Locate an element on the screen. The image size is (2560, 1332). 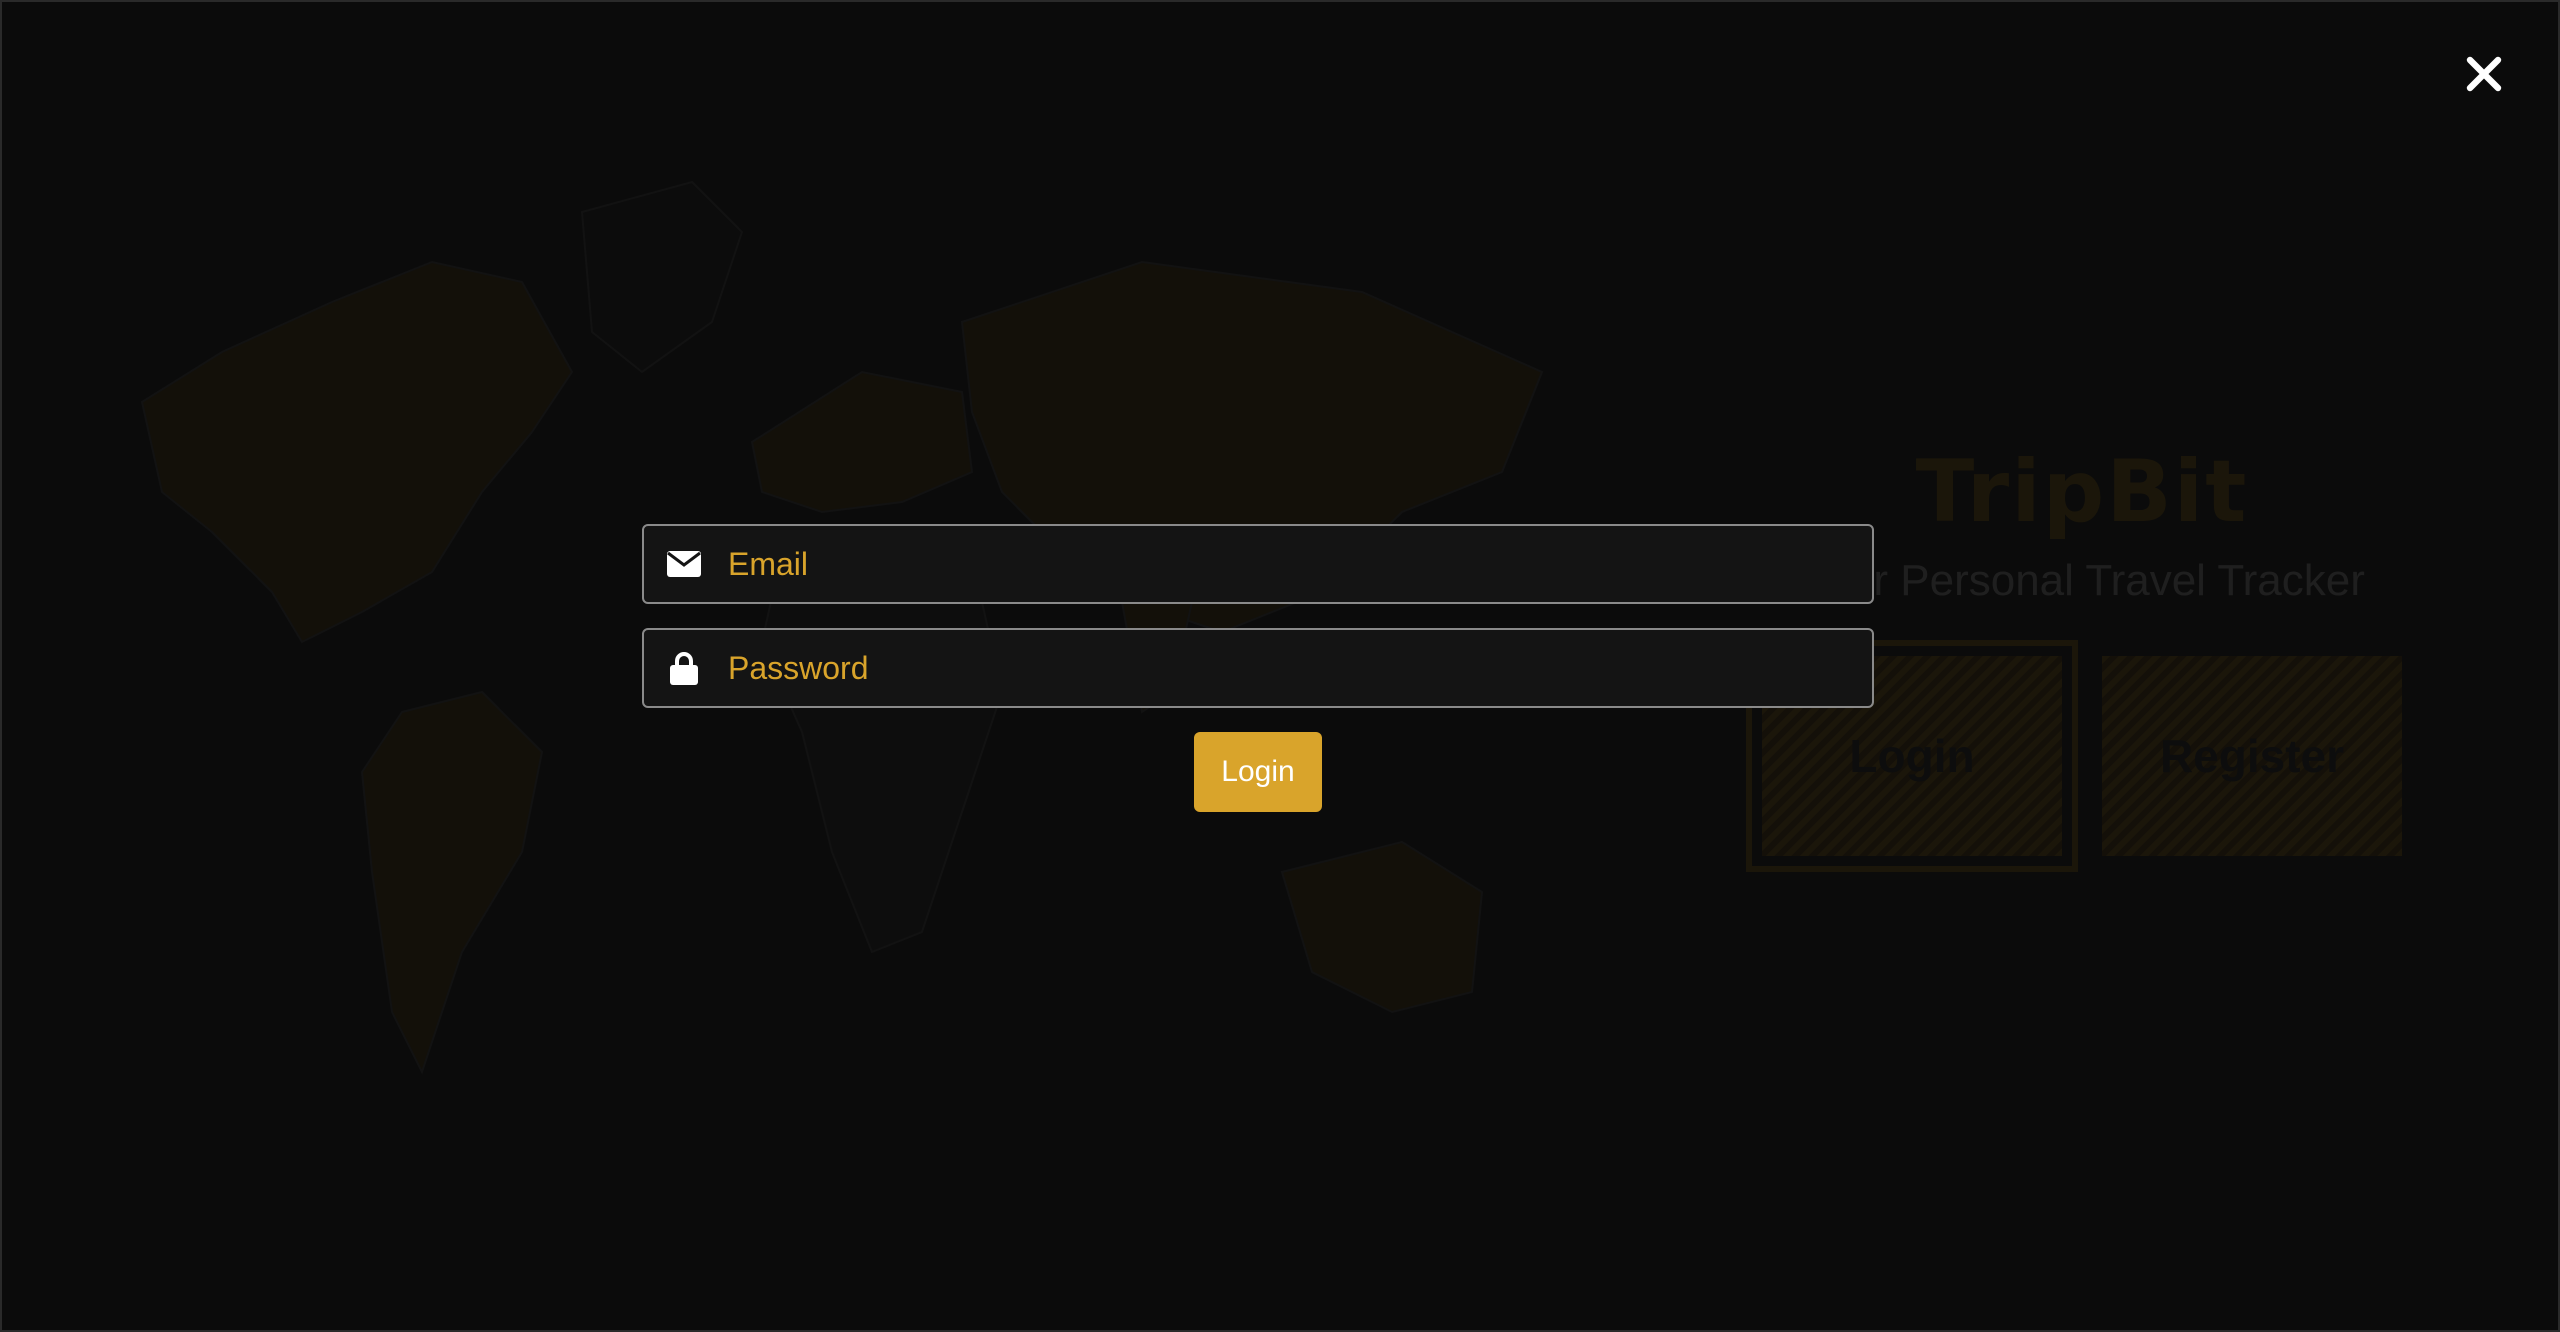
email-field-wrapper is located at coordinates (1258, 564).